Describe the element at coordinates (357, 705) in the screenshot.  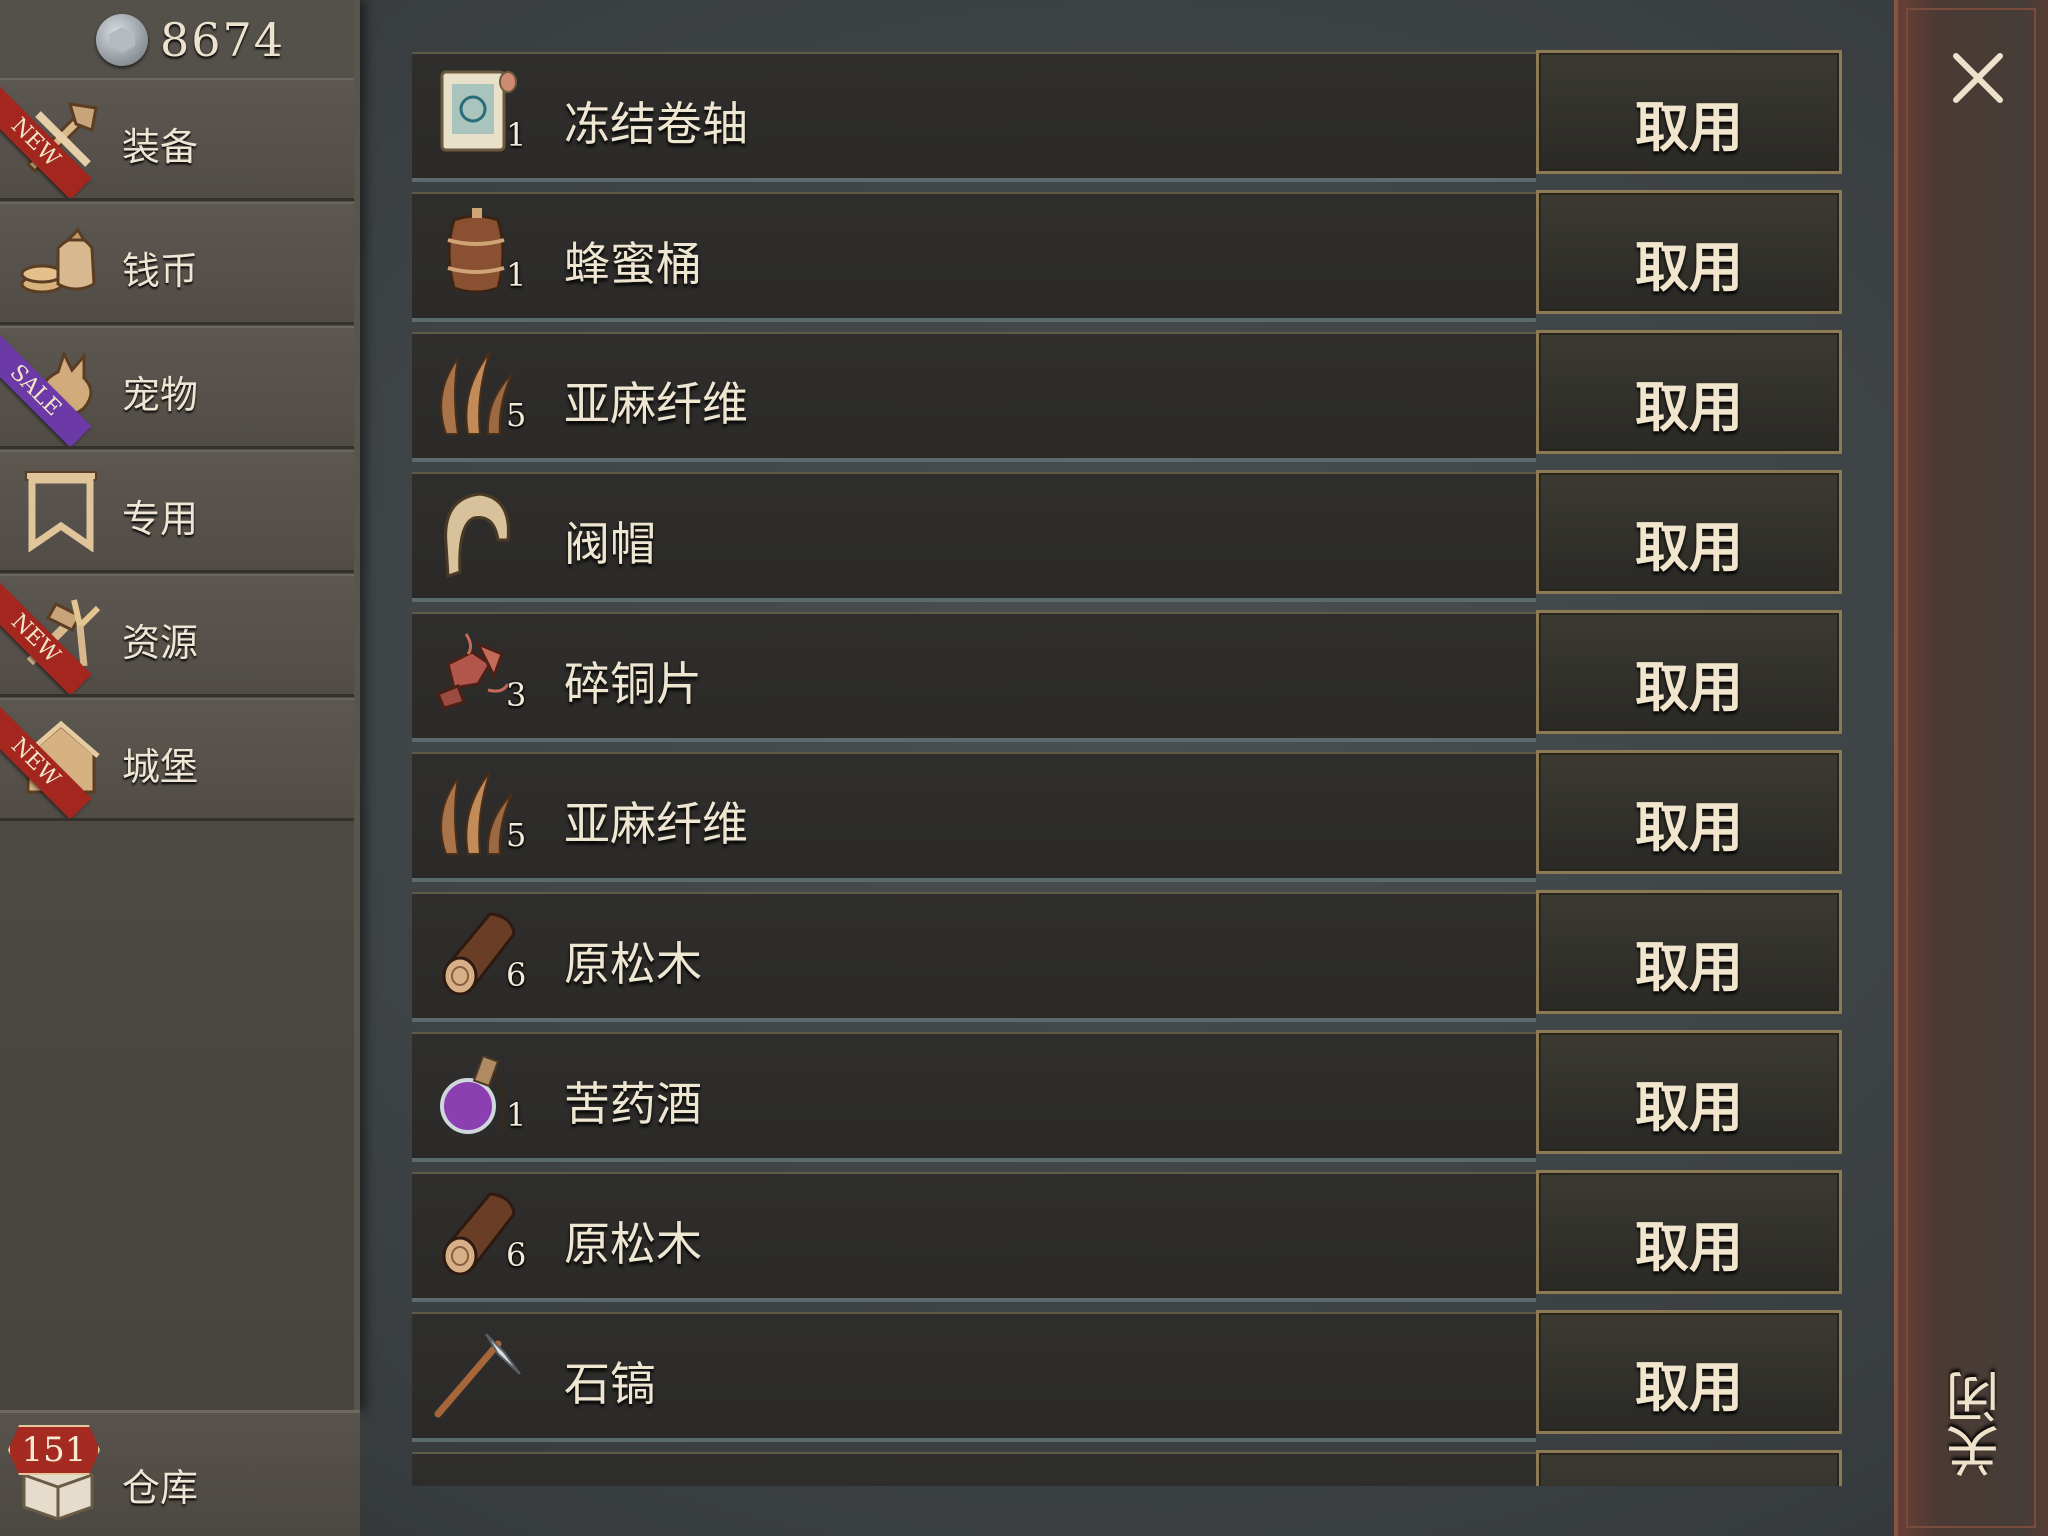
I see `sidebar-edge` at that location.